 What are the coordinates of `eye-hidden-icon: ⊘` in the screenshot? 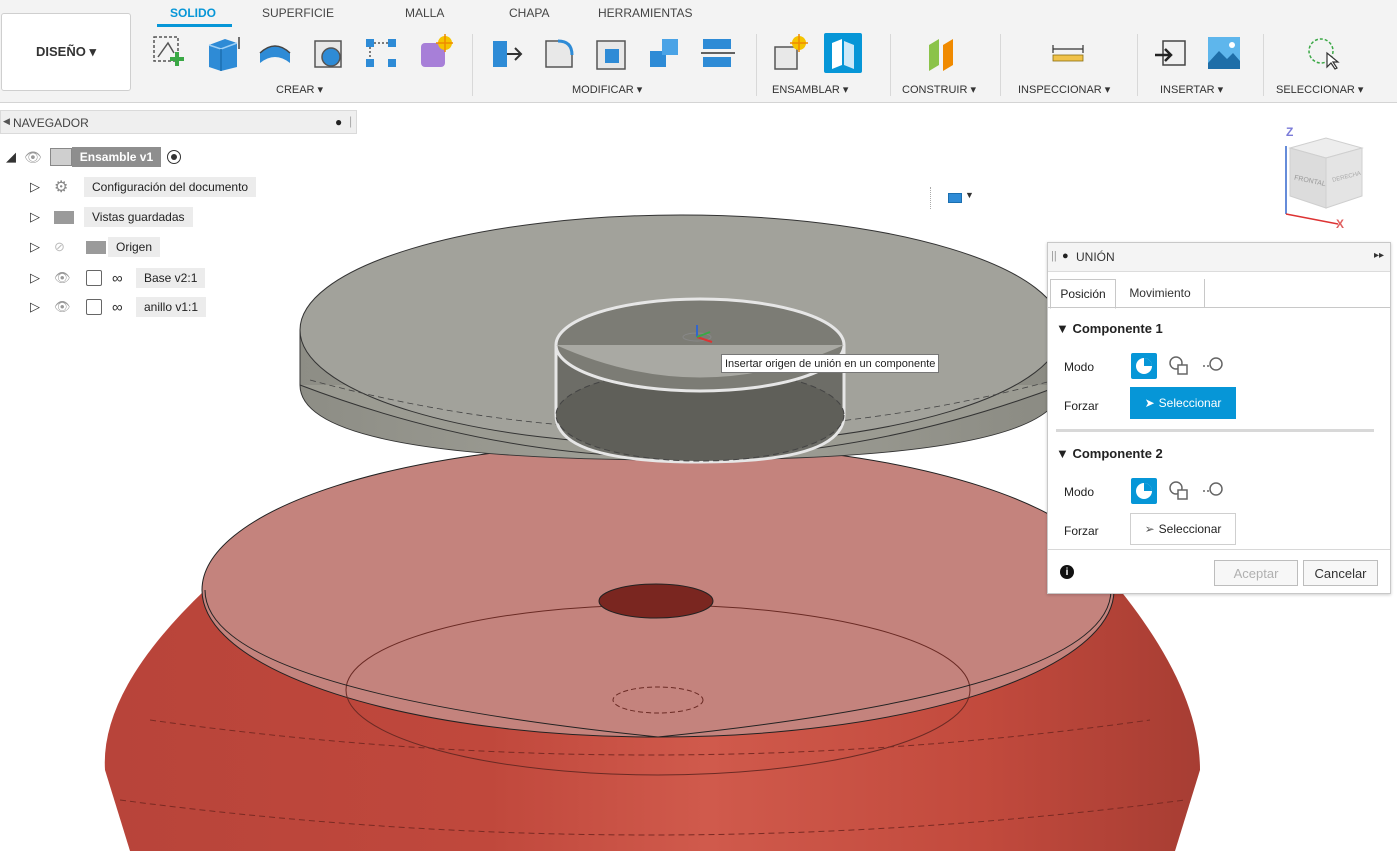 It's located at (70, 247).